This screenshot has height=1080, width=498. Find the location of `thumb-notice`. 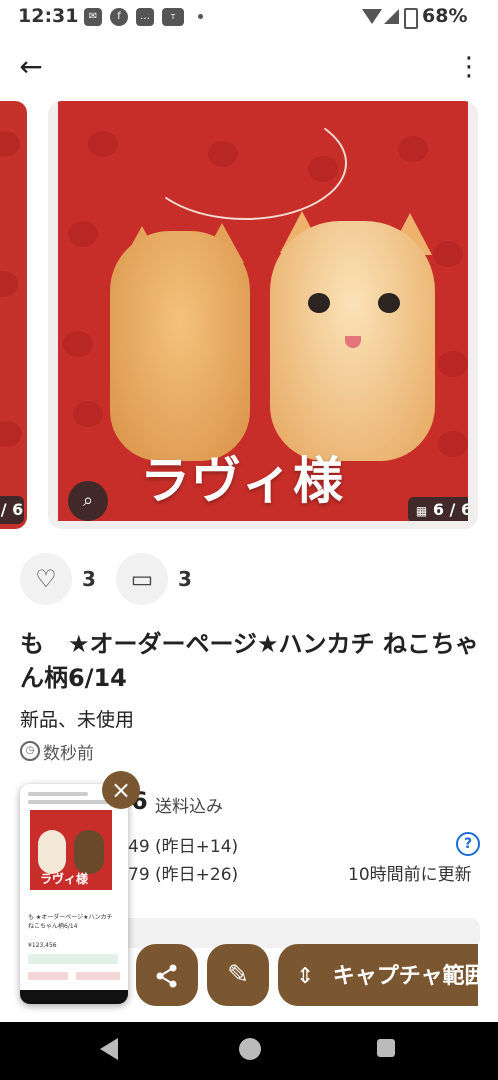

thumb-notice is located at coordinates (73, 959).